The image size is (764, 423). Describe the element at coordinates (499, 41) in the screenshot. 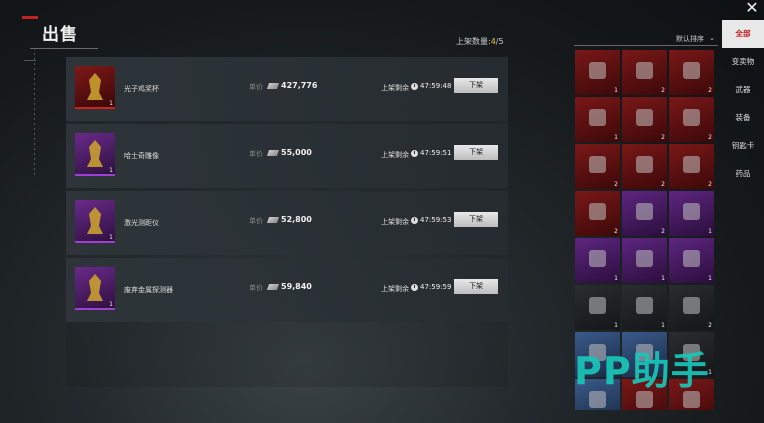

I see `capacity-total: /5` at that location.